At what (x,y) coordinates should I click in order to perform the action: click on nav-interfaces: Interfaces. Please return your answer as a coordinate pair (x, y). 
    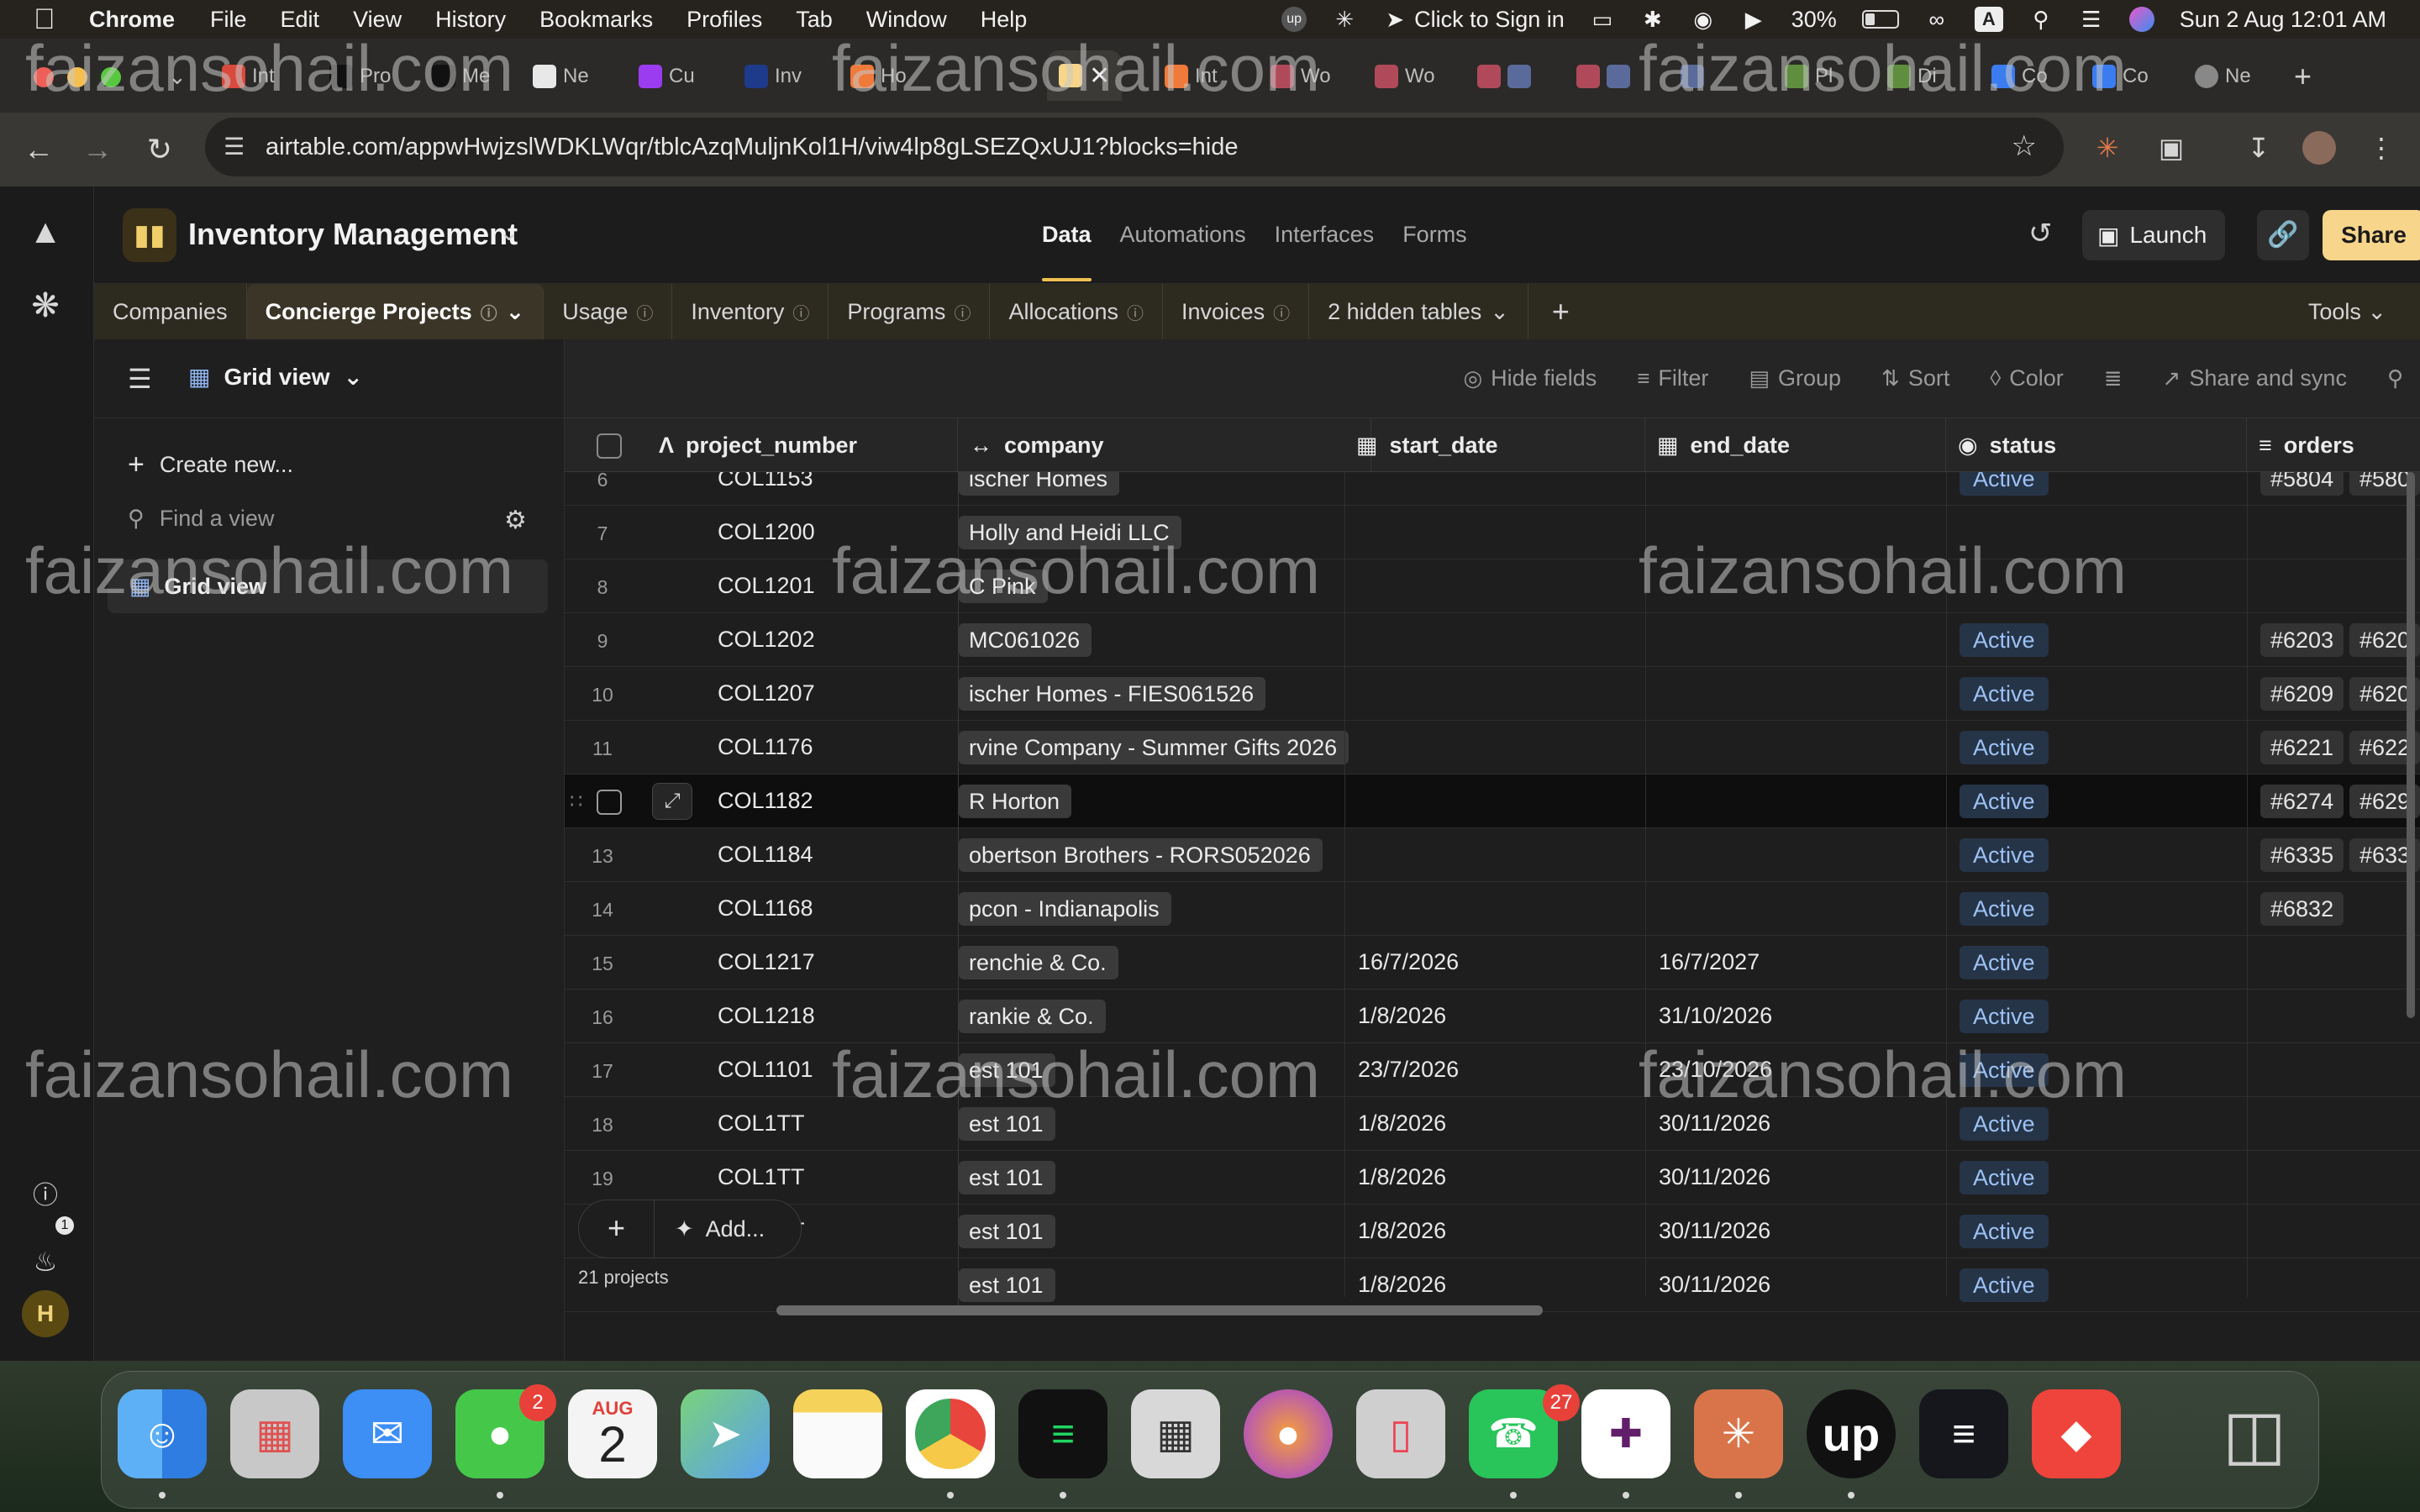
    Looking at the image, I should click on (1325, 235).